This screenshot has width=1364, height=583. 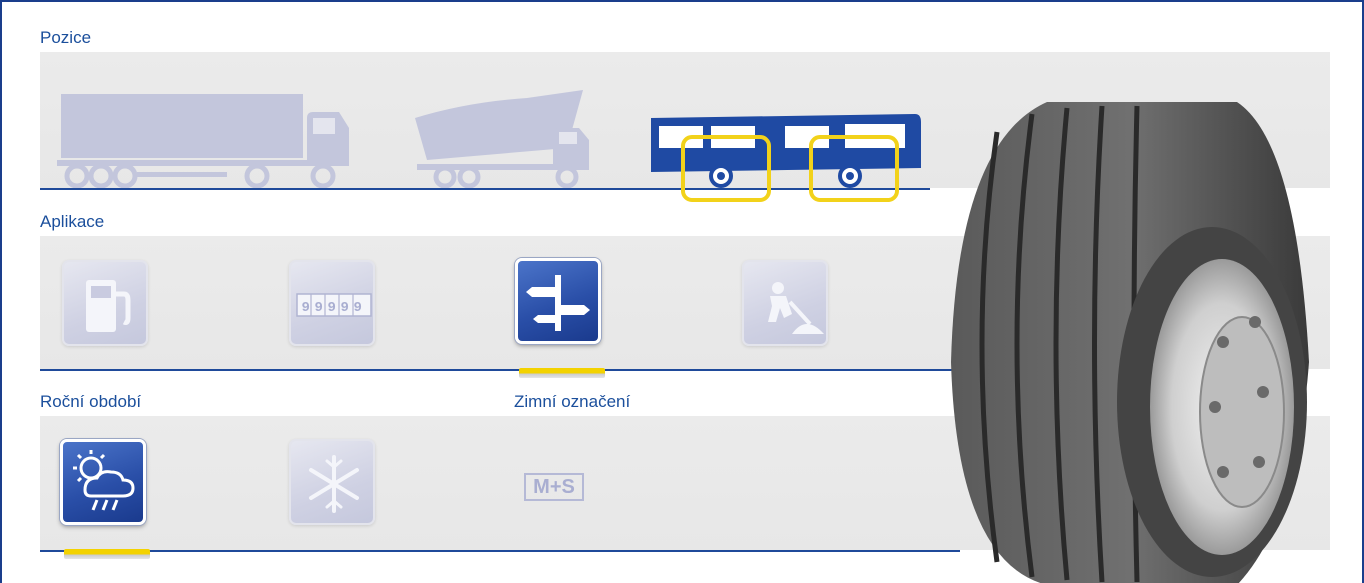 I want to click on dump-truck-icon, so click(x=502, y=138).